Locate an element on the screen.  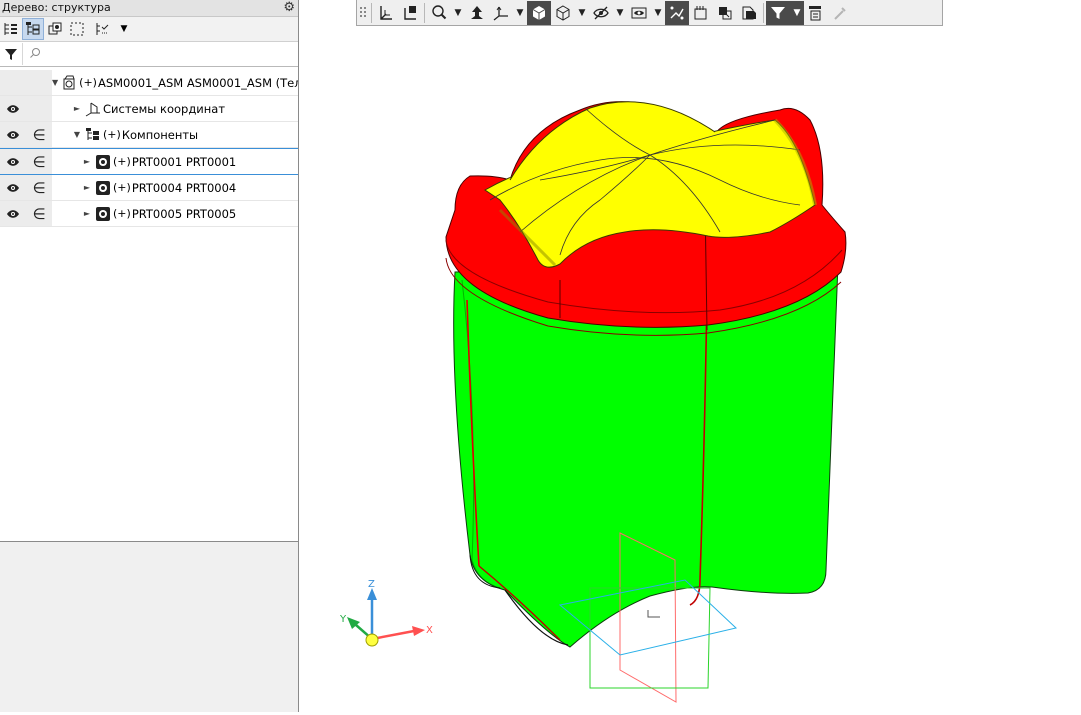
section-icon is located at coordinates (700, 12).